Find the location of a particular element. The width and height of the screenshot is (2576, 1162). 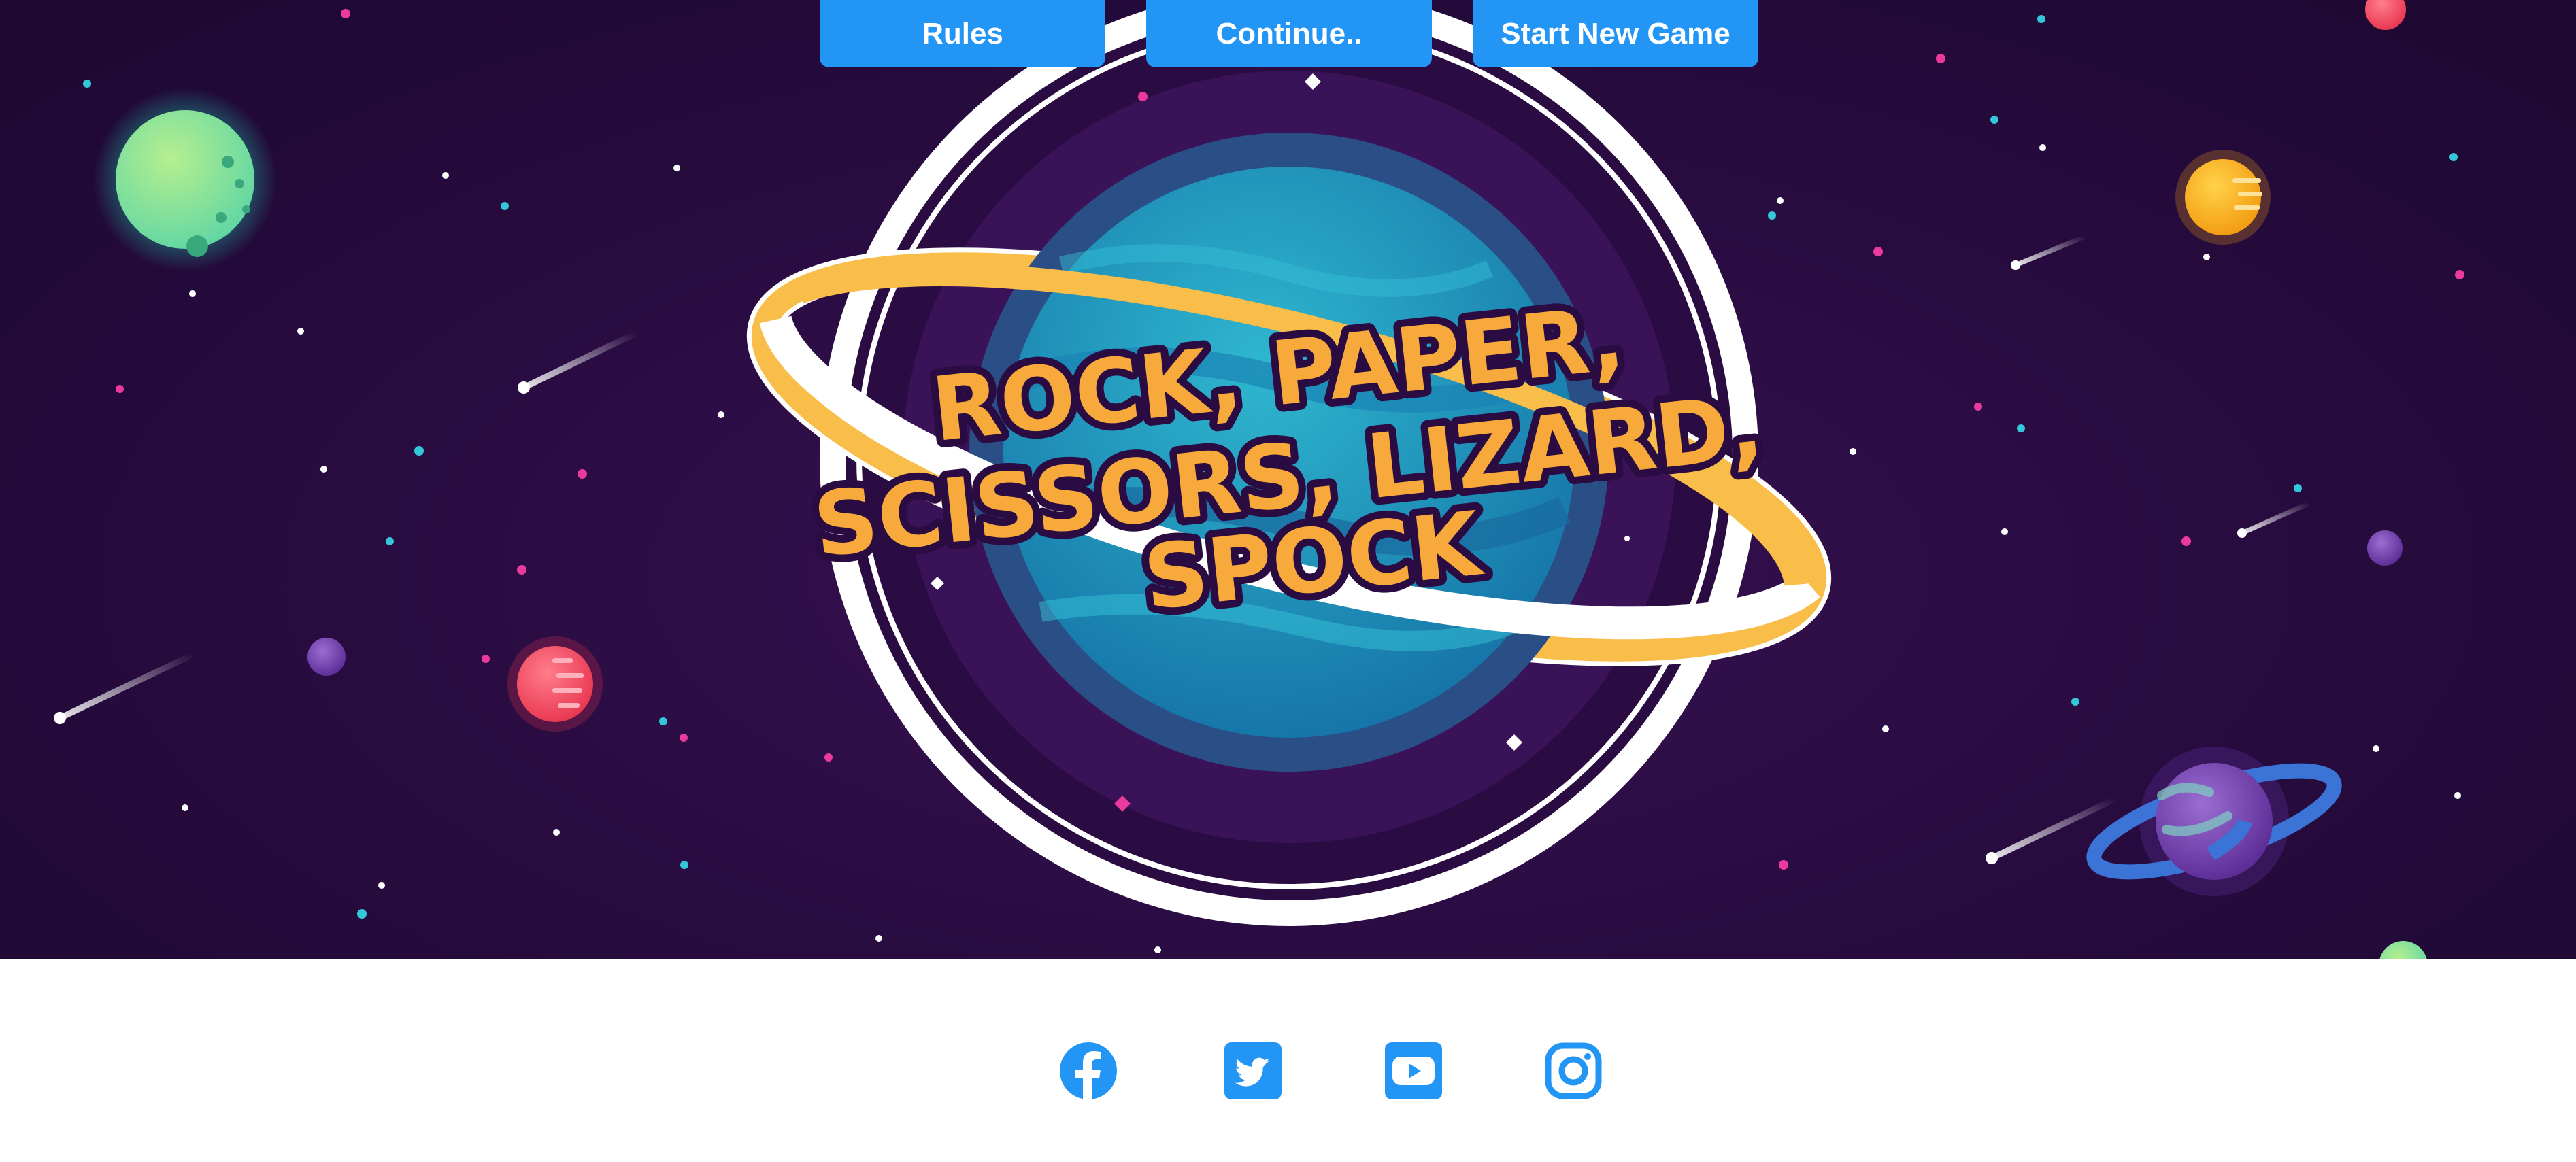

ringed-planet is located at coordinates (2214, 821).